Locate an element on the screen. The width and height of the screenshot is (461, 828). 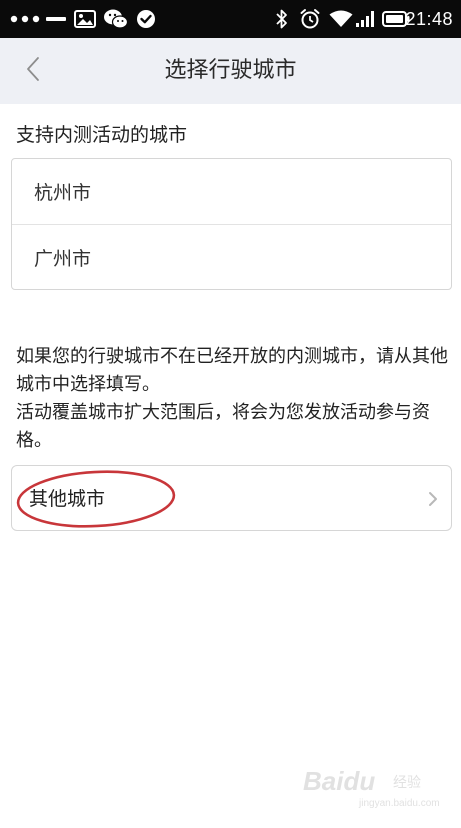
wifi-icon is located at coordinates (341, 19).